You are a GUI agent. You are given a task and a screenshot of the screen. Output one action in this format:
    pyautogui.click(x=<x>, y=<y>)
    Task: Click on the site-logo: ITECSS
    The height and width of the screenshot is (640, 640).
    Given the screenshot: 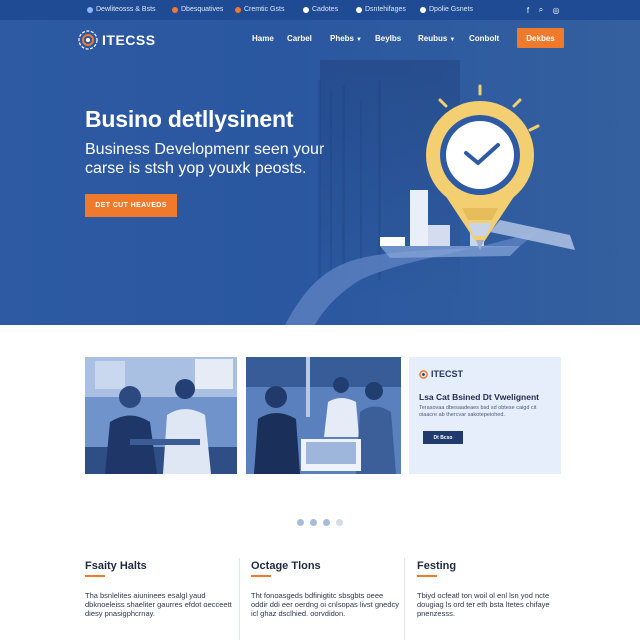 What is the action you would take?
    pyautogui.click(x=117, y=40)
    